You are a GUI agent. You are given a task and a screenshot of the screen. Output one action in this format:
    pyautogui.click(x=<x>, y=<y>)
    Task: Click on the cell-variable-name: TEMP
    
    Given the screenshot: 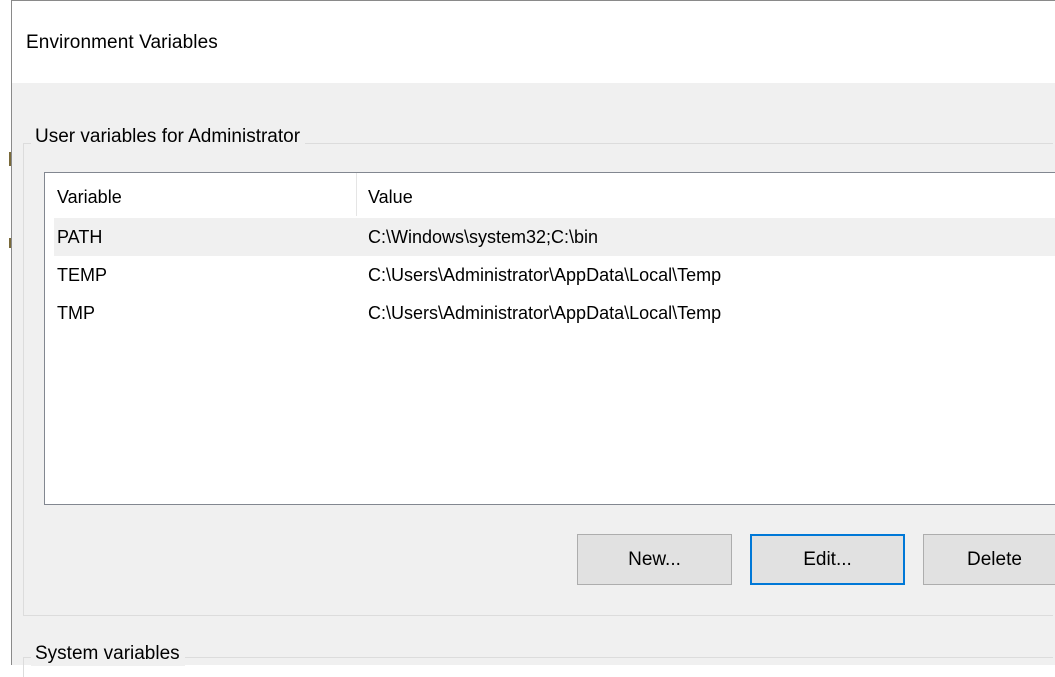 What is the action you would take?
    pyautogui.click(x=82, y=275)
    